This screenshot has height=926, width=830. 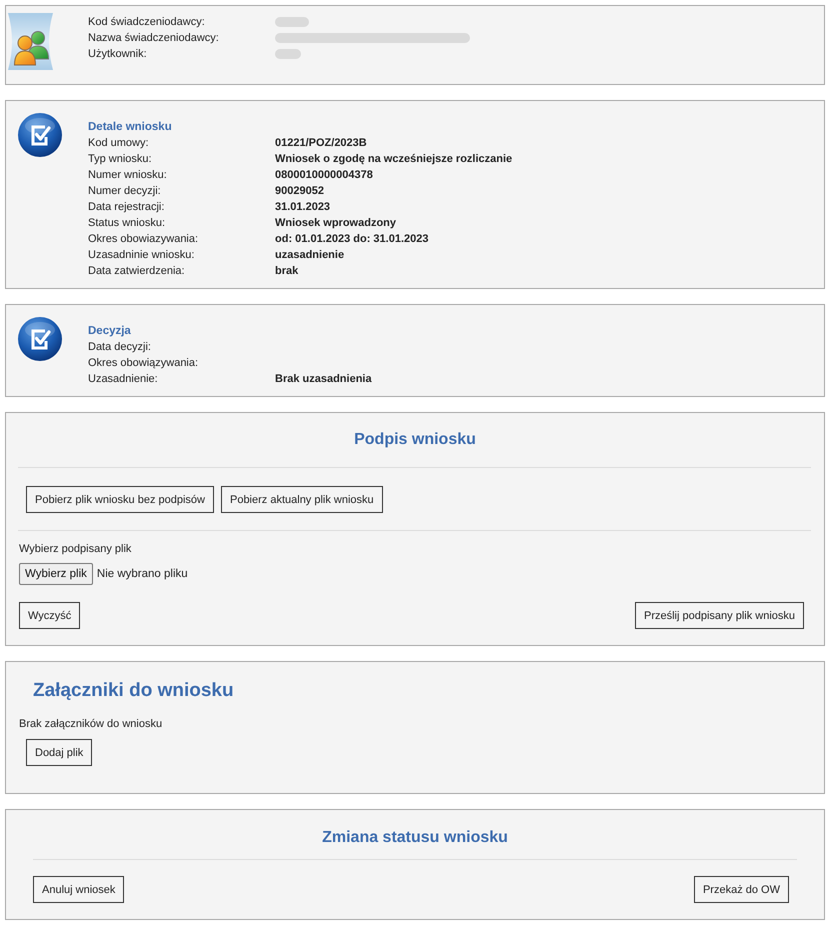 What do you see at coordinates (143, 363) in the screenshot?
I see `field-label: Okres obowiązywania:` at bounding box center [143, 363].